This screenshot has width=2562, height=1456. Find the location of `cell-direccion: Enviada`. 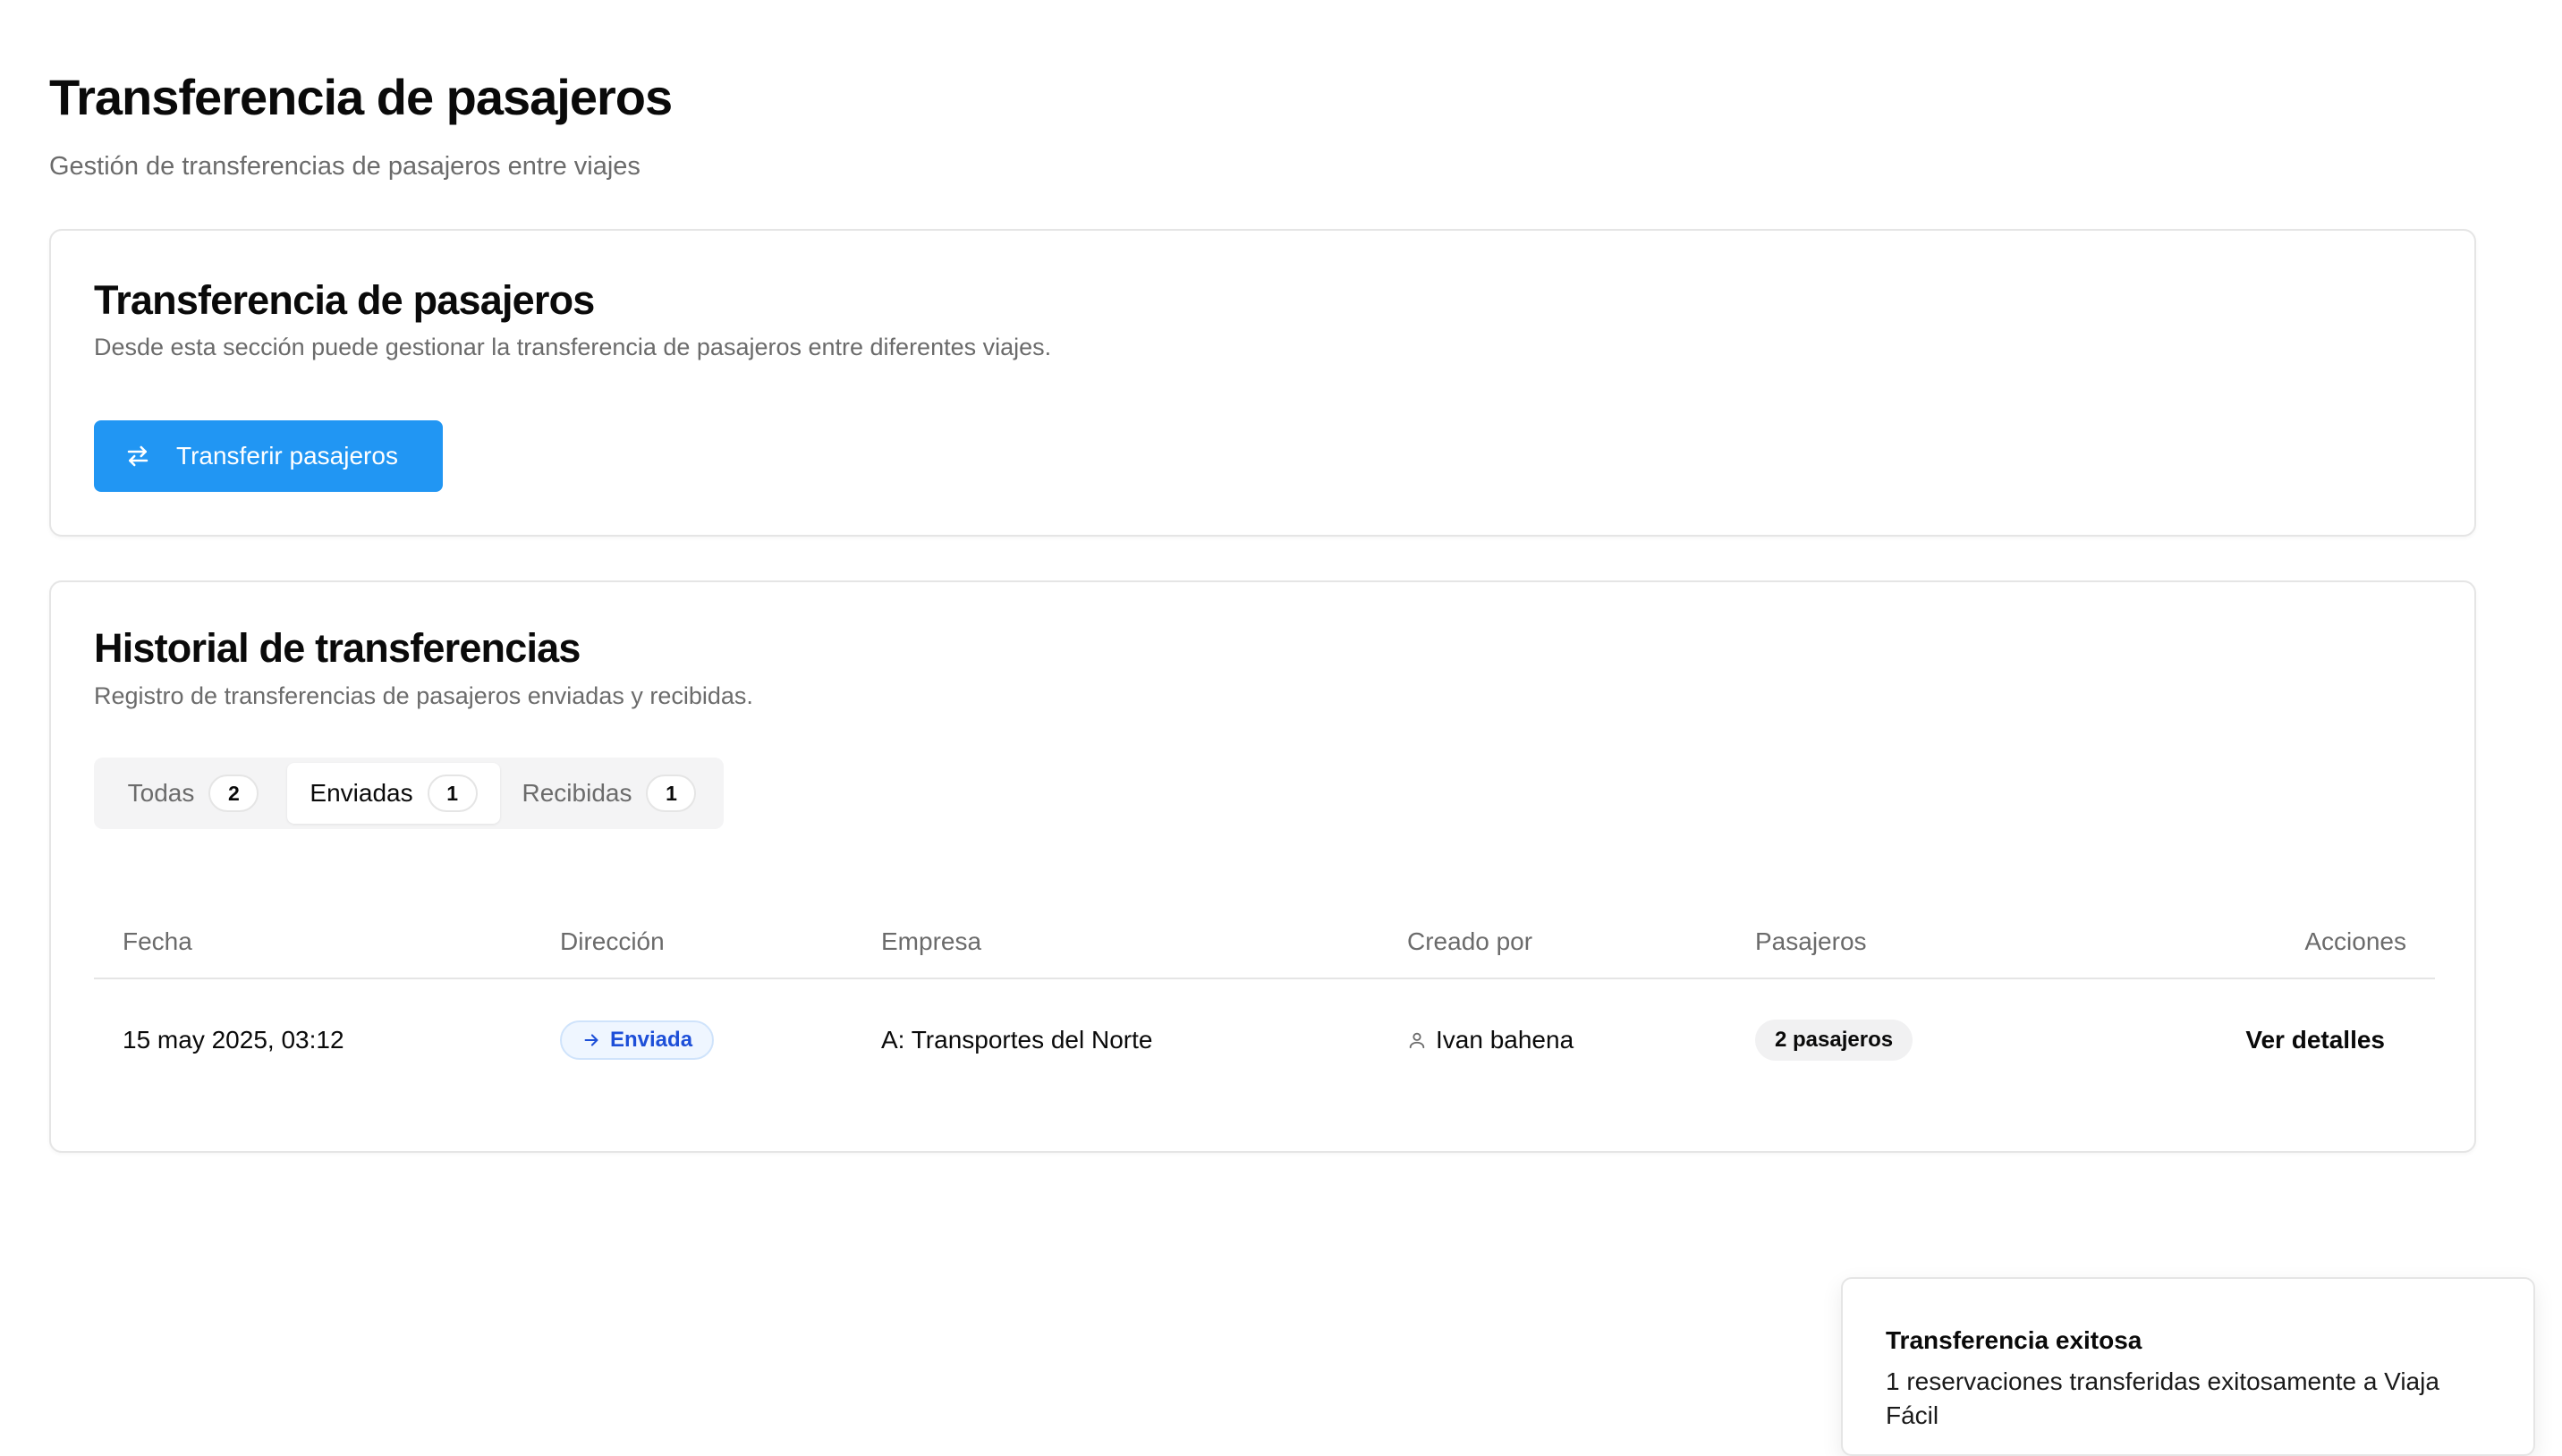

cell-direccion: Enviada is located at coordinates (637, 1040).